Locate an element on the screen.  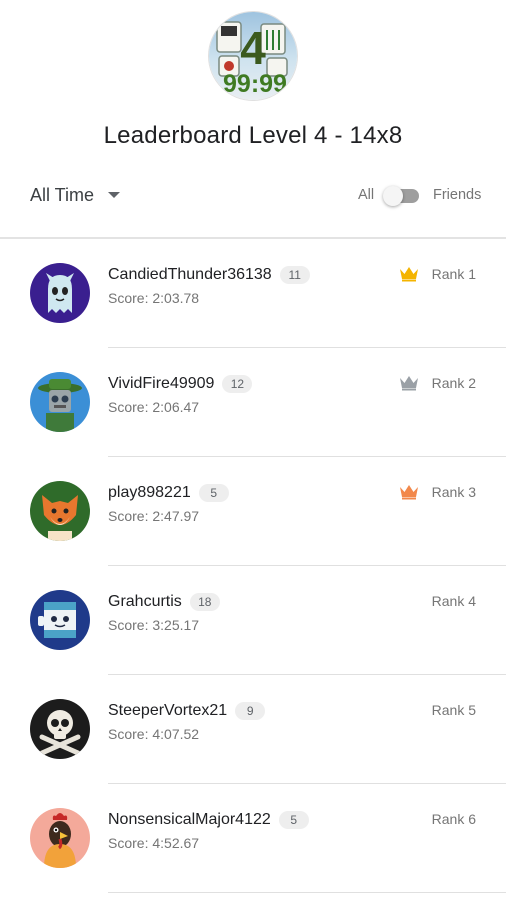
crown-gold-icon is located at coordinates (409, 274).